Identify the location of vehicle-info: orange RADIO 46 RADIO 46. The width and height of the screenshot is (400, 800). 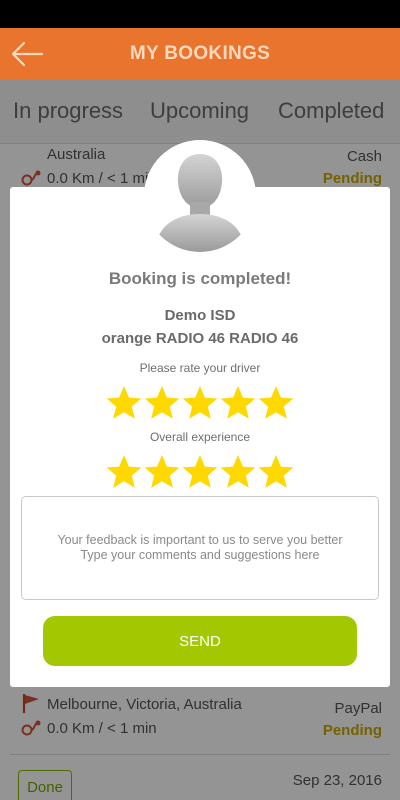
(200, 338).